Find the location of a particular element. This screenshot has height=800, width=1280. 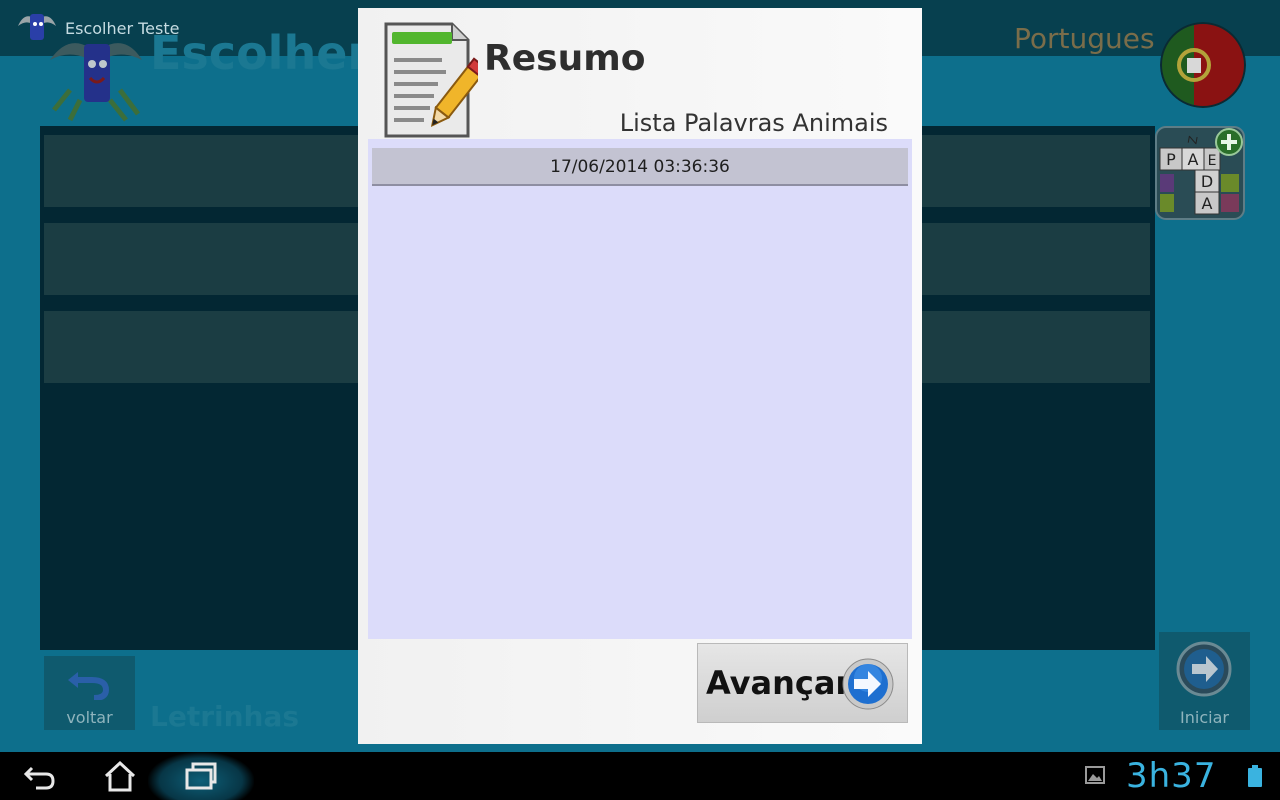

back-nav-icon is located at coordinates (40, 776).